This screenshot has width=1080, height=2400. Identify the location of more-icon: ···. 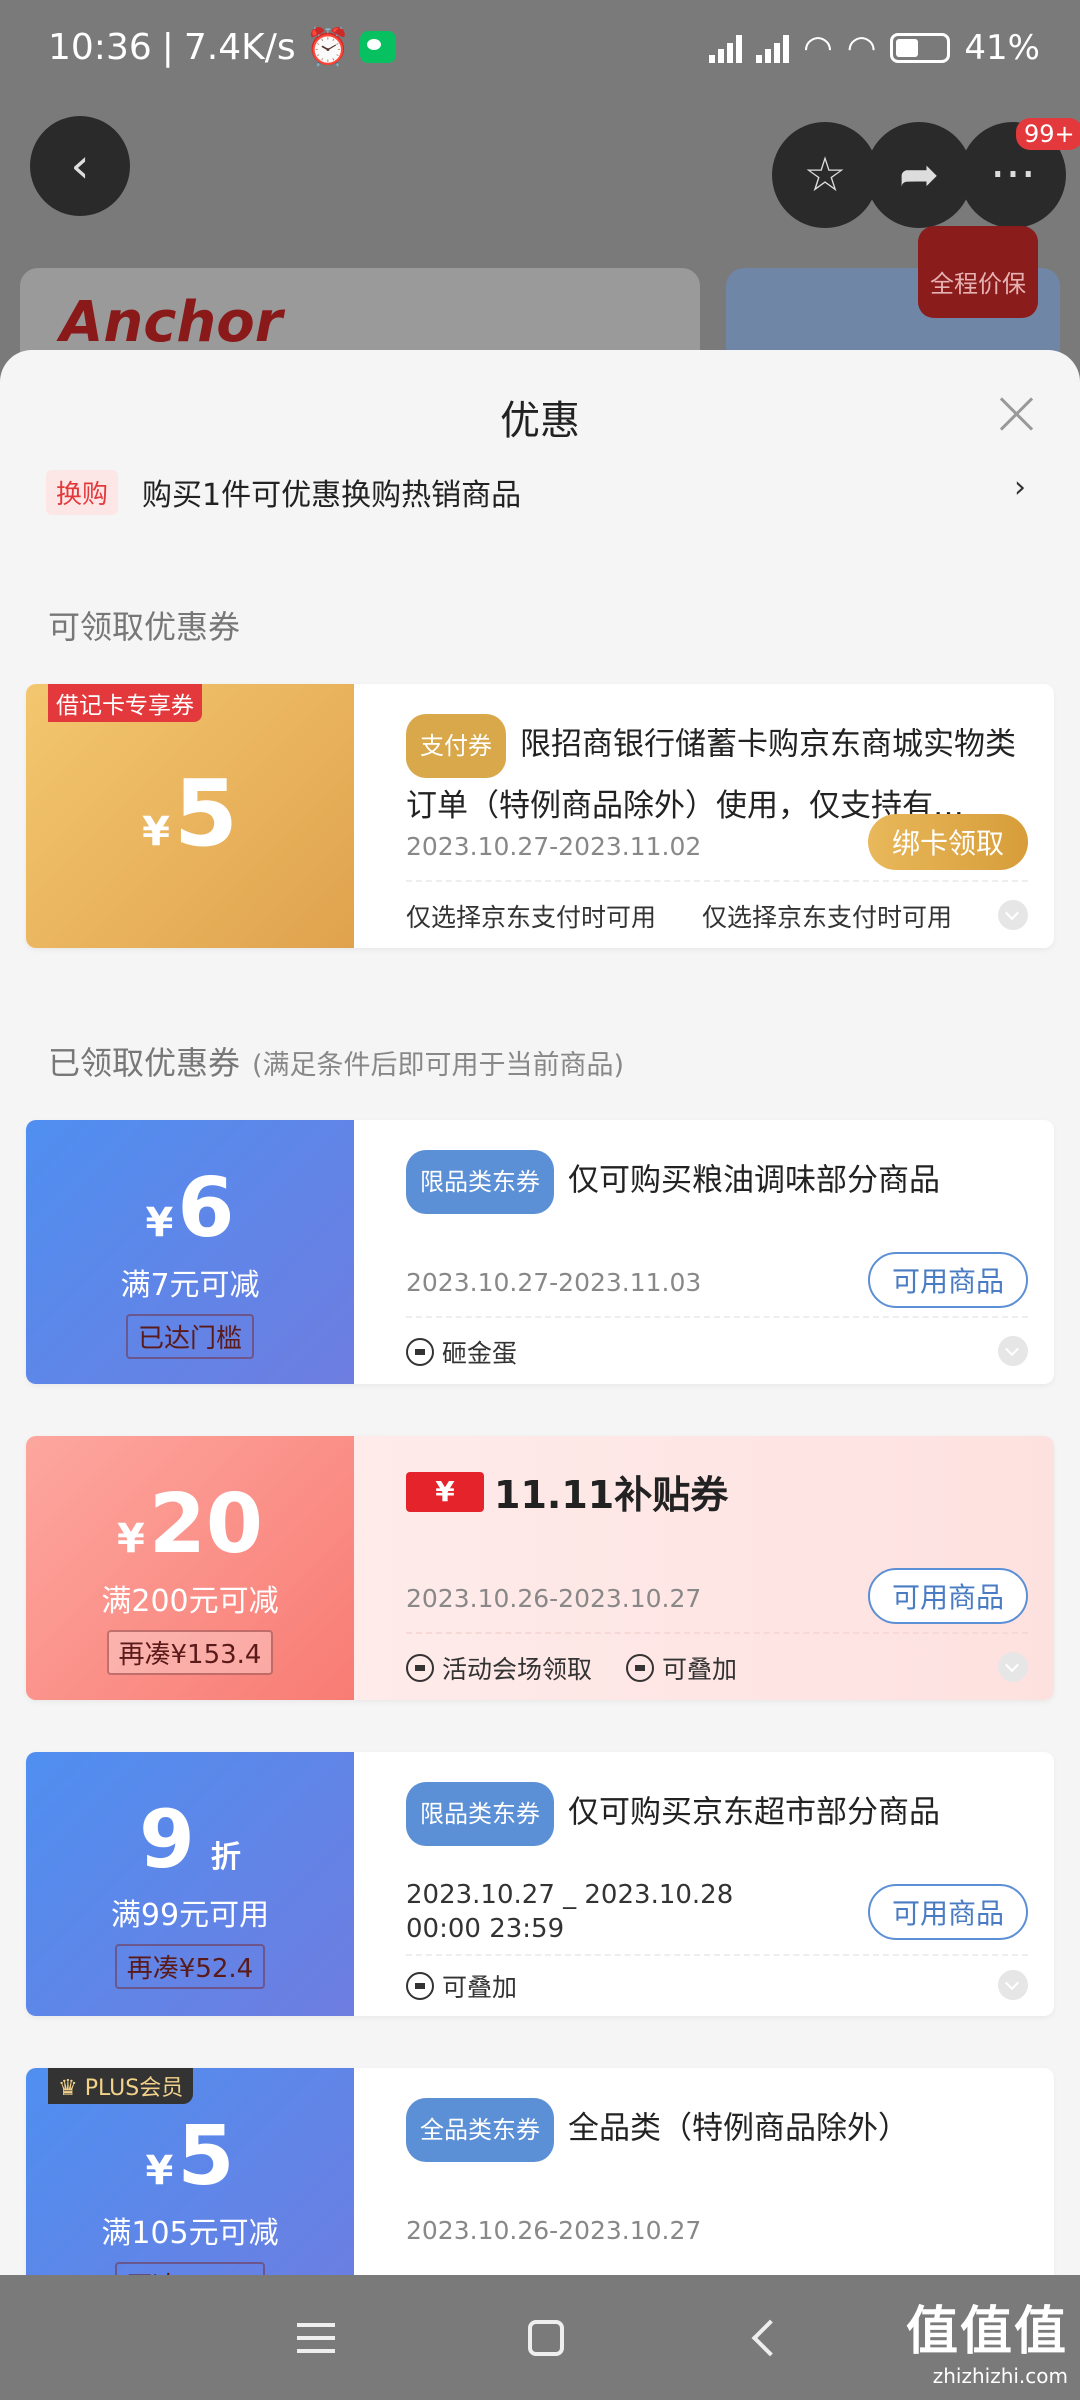
(1013, 175).